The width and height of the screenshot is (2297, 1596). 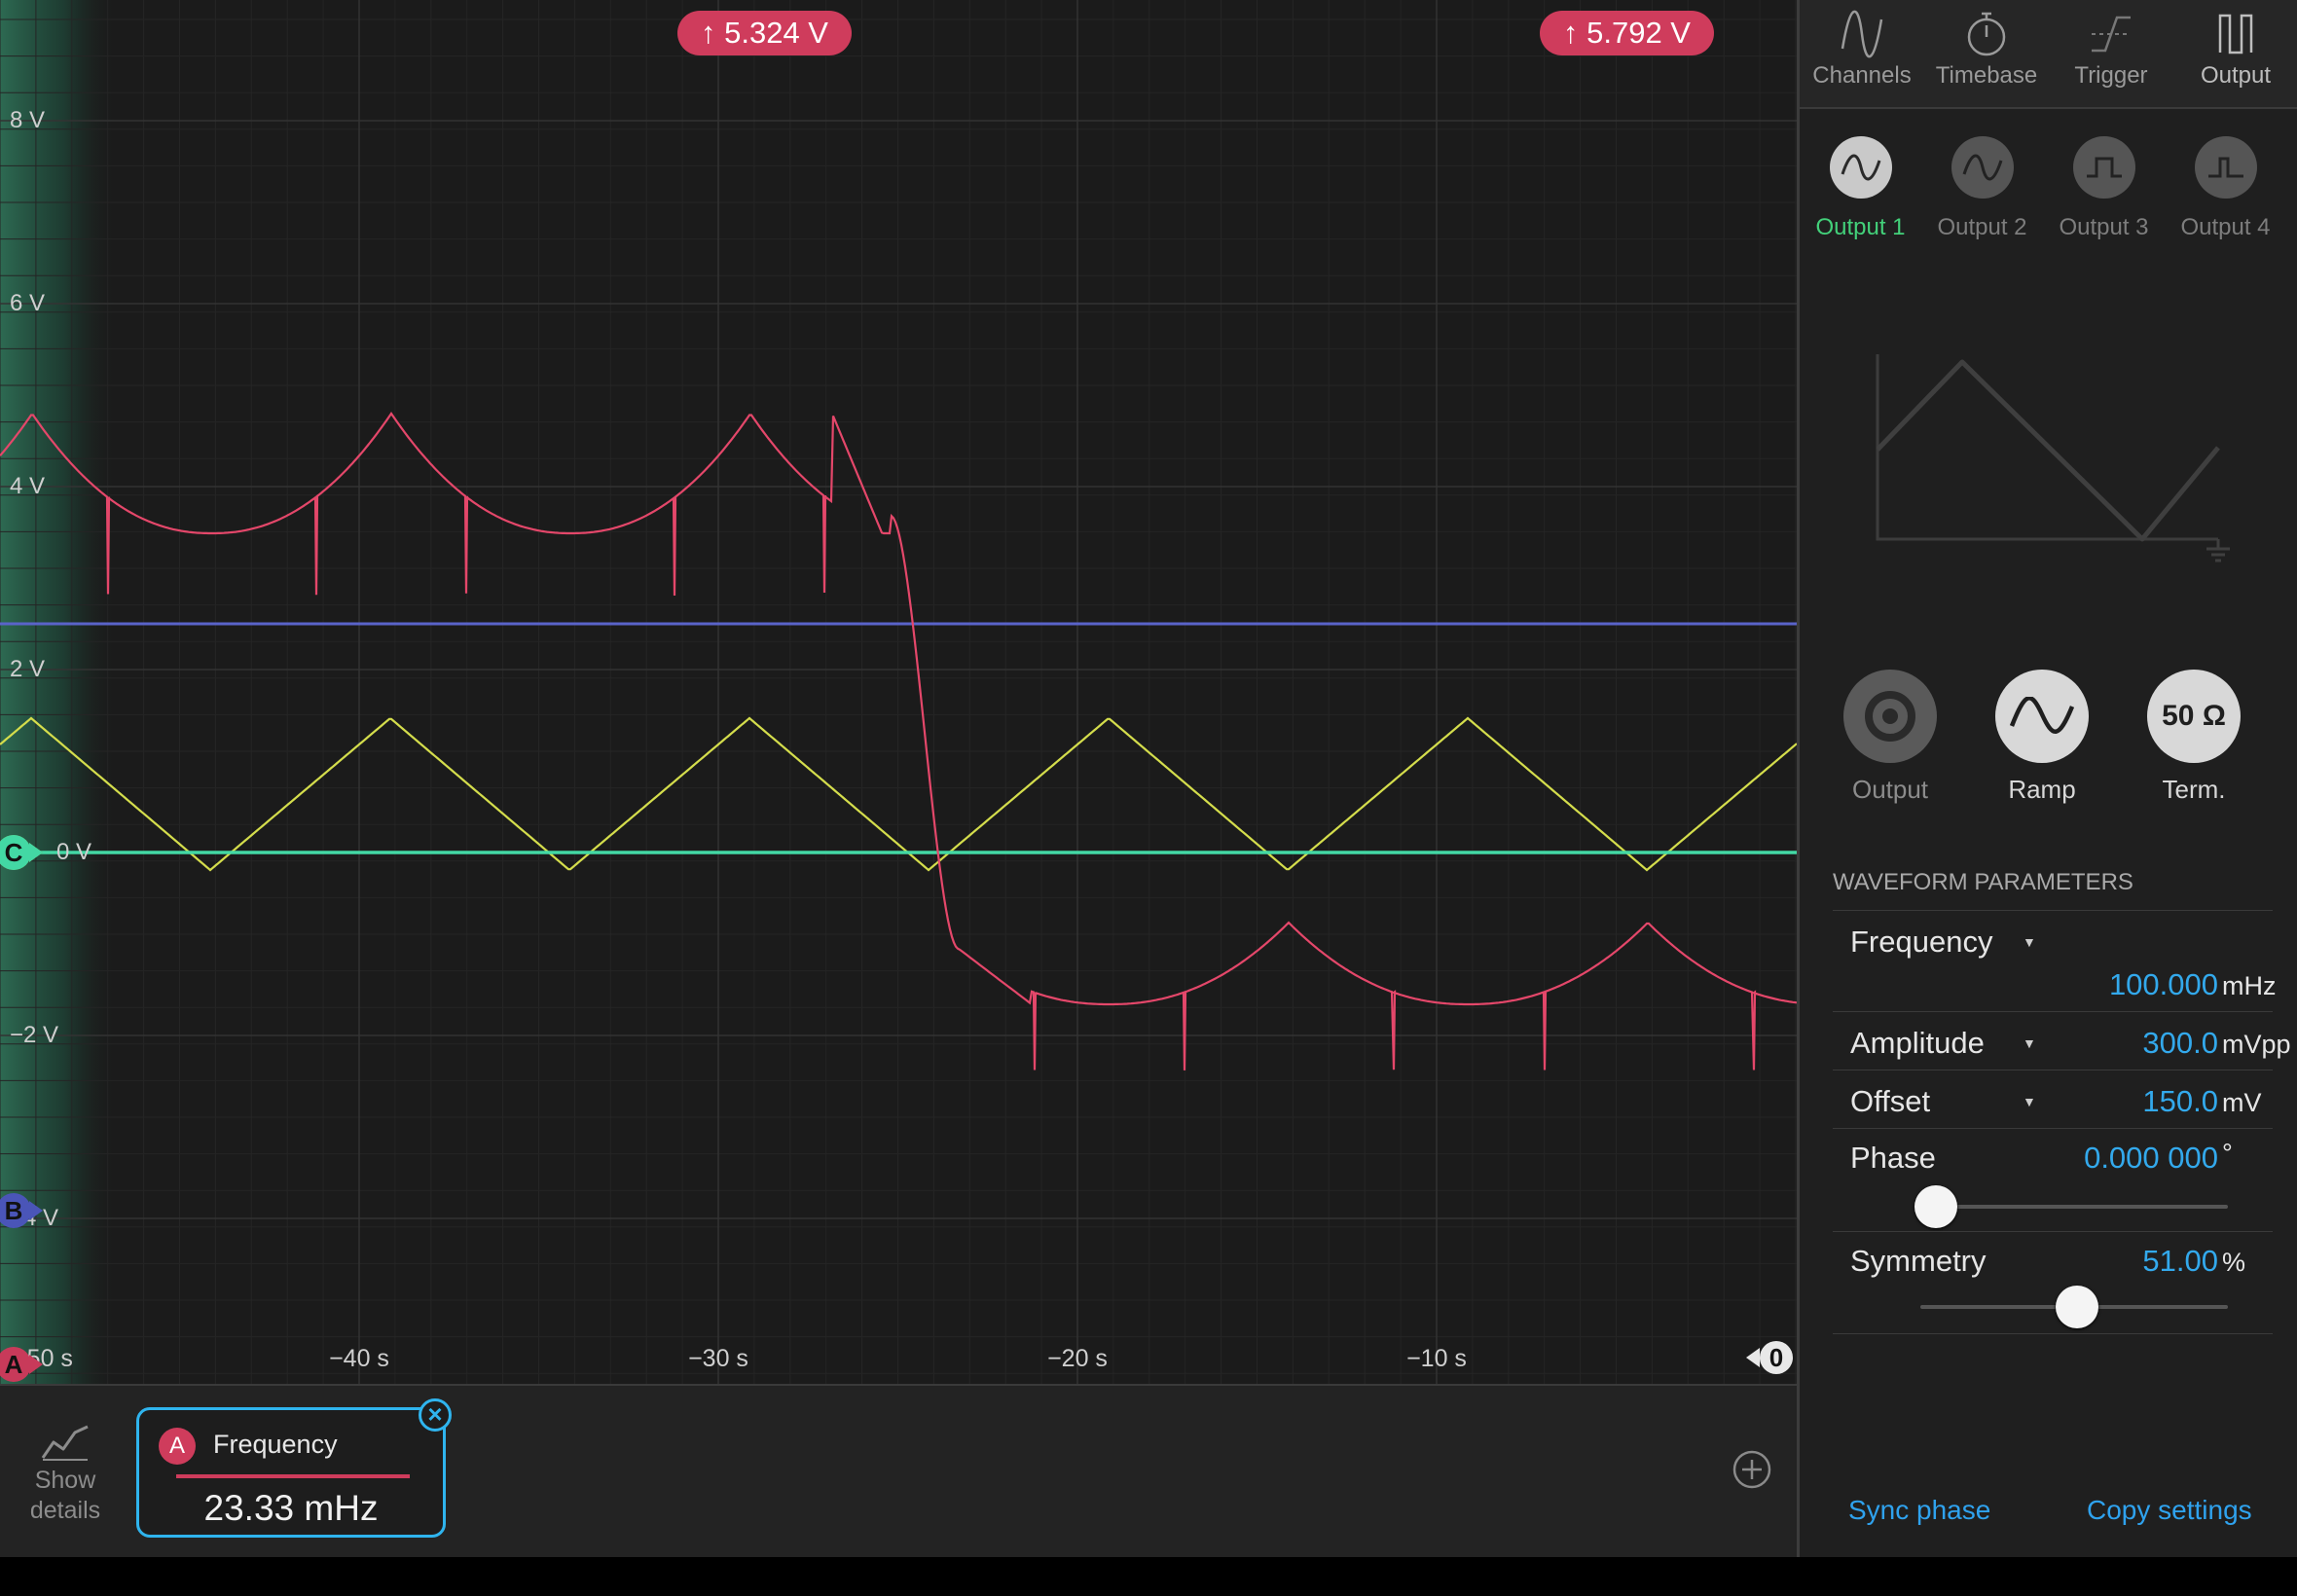 I want to click on power-ring-icon, so click(x=1890, y=716).